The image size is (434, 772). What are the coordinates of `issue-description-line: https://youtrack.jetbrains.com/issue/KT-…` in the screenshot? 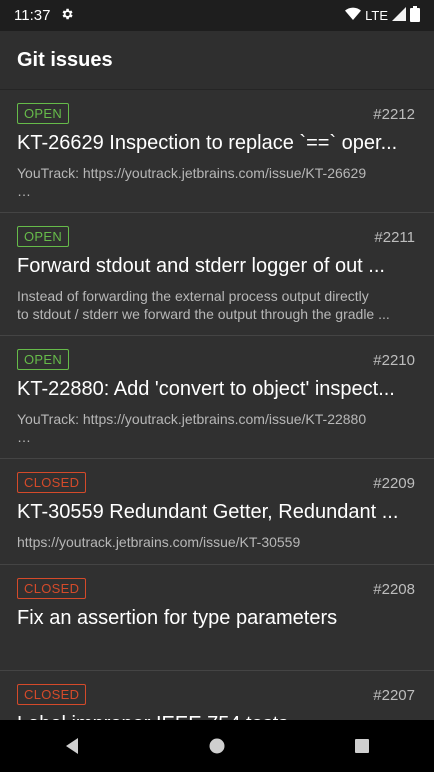 It's located at (159, 542).